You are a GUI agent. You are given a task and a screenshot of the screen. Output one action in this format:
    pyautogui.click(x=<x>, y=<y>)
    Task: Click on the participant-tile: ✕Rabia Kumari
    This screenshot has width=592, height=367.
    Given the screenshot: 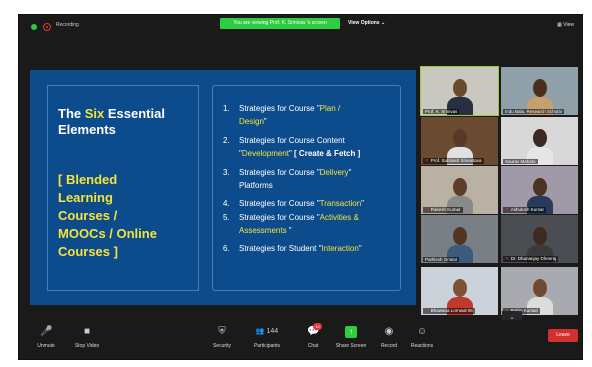 What is the action you would take?
    pyautogui.click(x=539, y=291)
    